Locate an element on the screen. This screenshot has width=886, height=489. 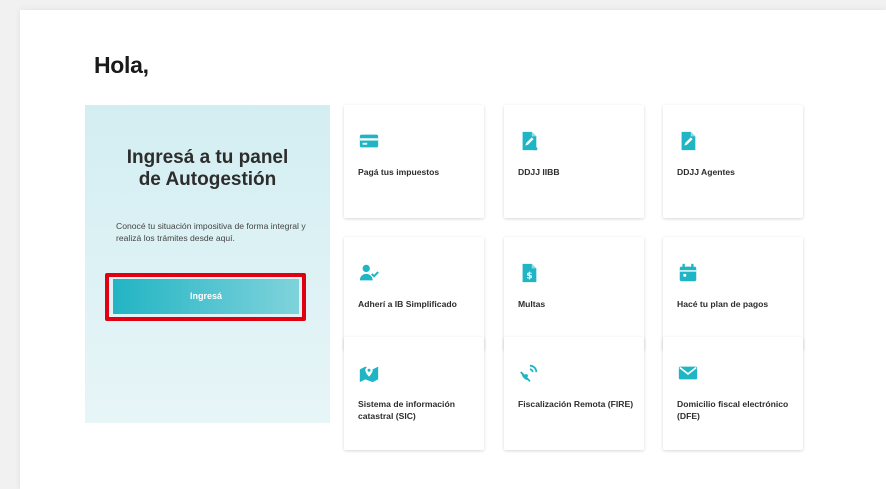
card-label: DDJJ IIBB is located at coordinates (539, 172).